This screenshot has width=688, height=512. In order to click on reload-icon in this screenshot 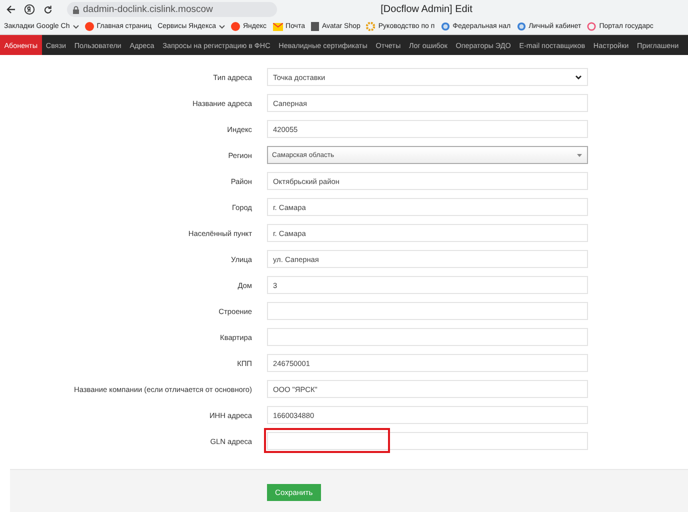, I will do `click(48, 9)`.